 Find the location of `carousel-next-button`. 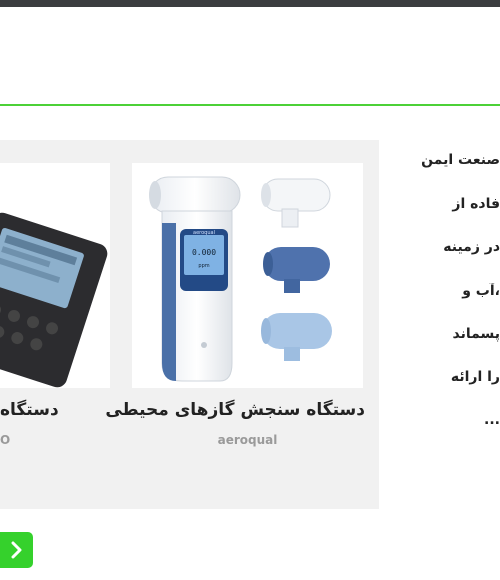

carousel-next-button is located at coordinates (16, 550).